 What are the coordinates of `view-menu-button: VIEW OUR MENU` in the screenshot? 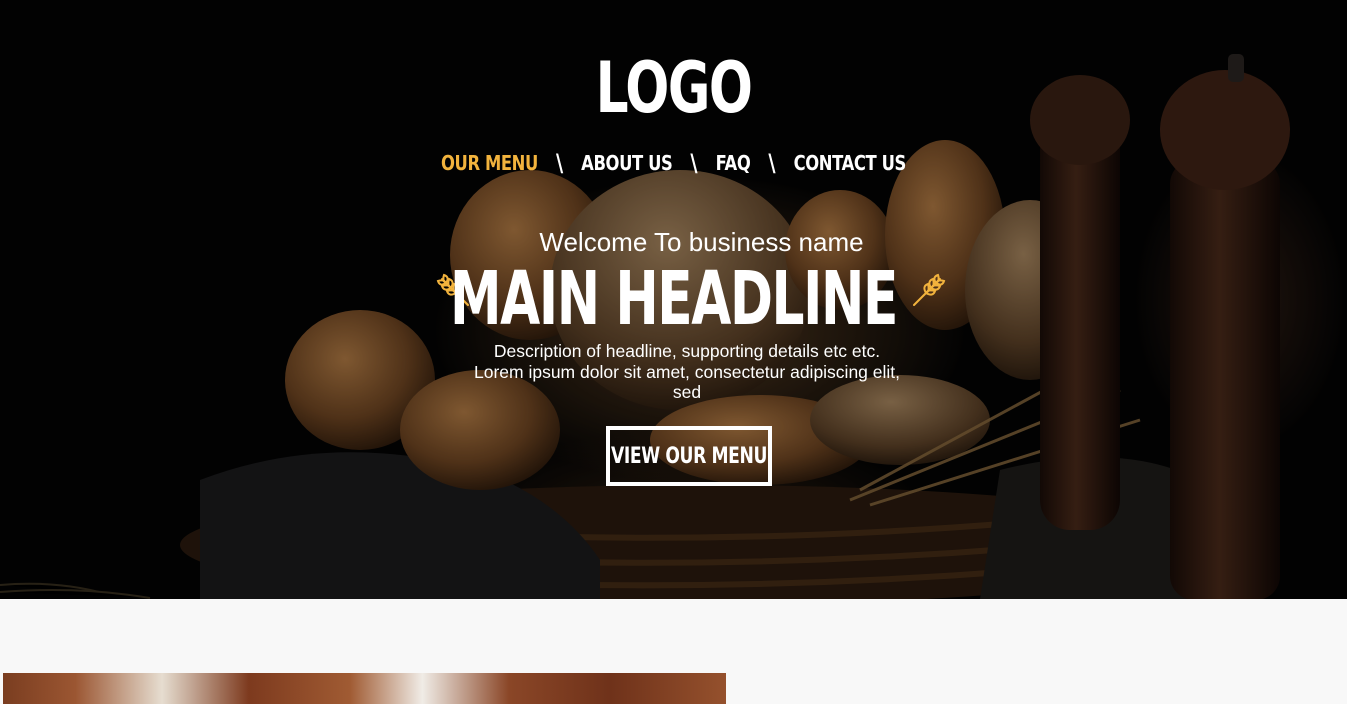 It's located at (689, 456).